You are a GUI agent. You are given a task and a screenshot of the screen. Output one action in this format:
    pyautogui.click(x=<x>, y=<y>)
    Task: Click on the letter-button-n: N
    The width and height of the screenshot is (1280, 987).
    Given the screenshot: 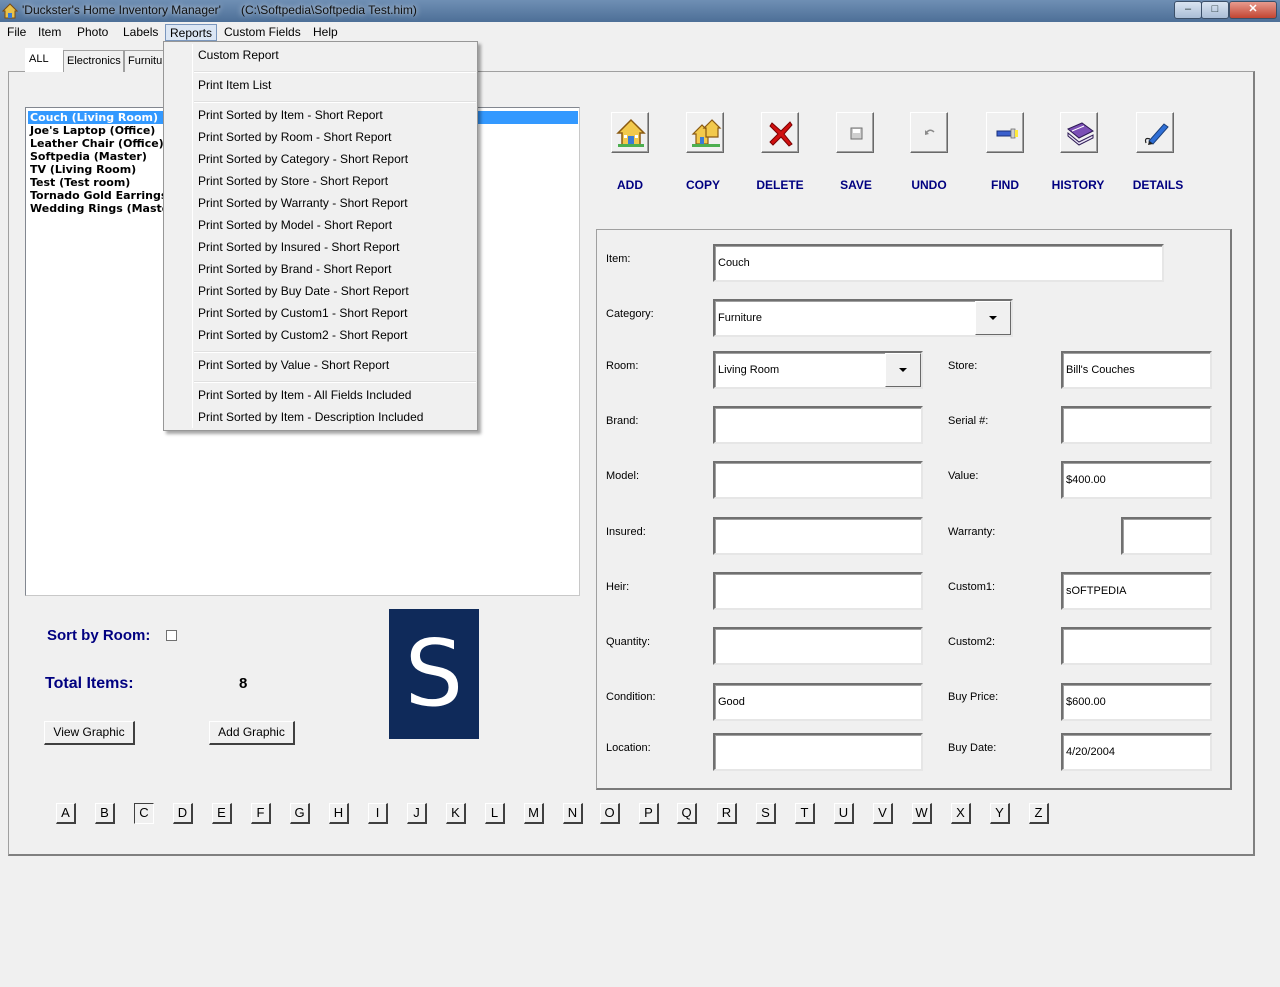 What is the action you would take?
    pyautogui.click(x=573, y=813)
    